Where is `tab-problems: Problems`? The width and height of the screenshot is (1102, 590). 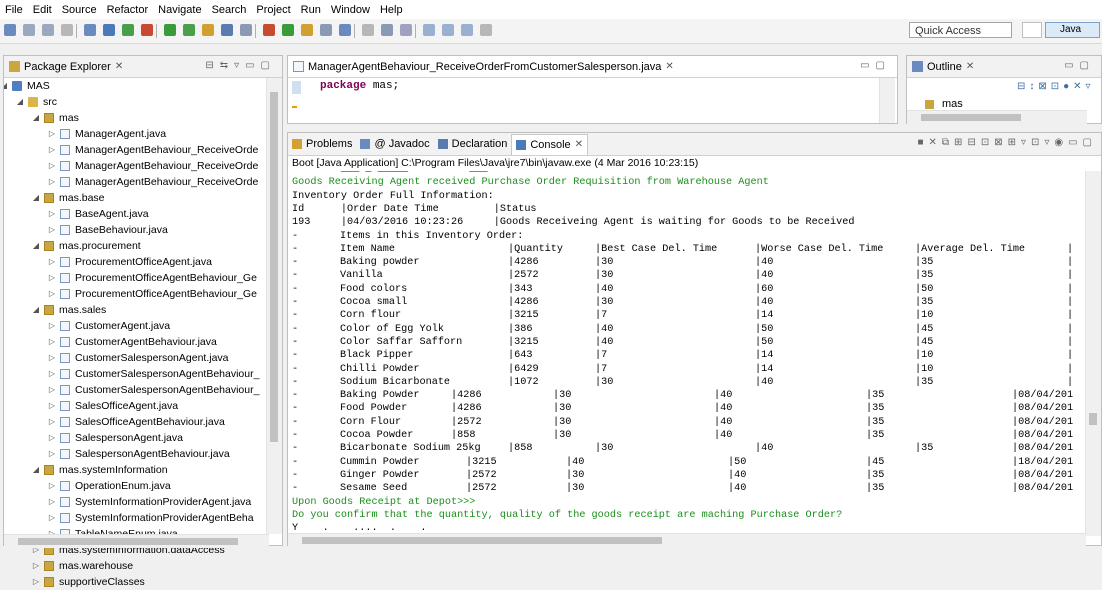 tab-problems: Problems is located at coordinates (322, 144).